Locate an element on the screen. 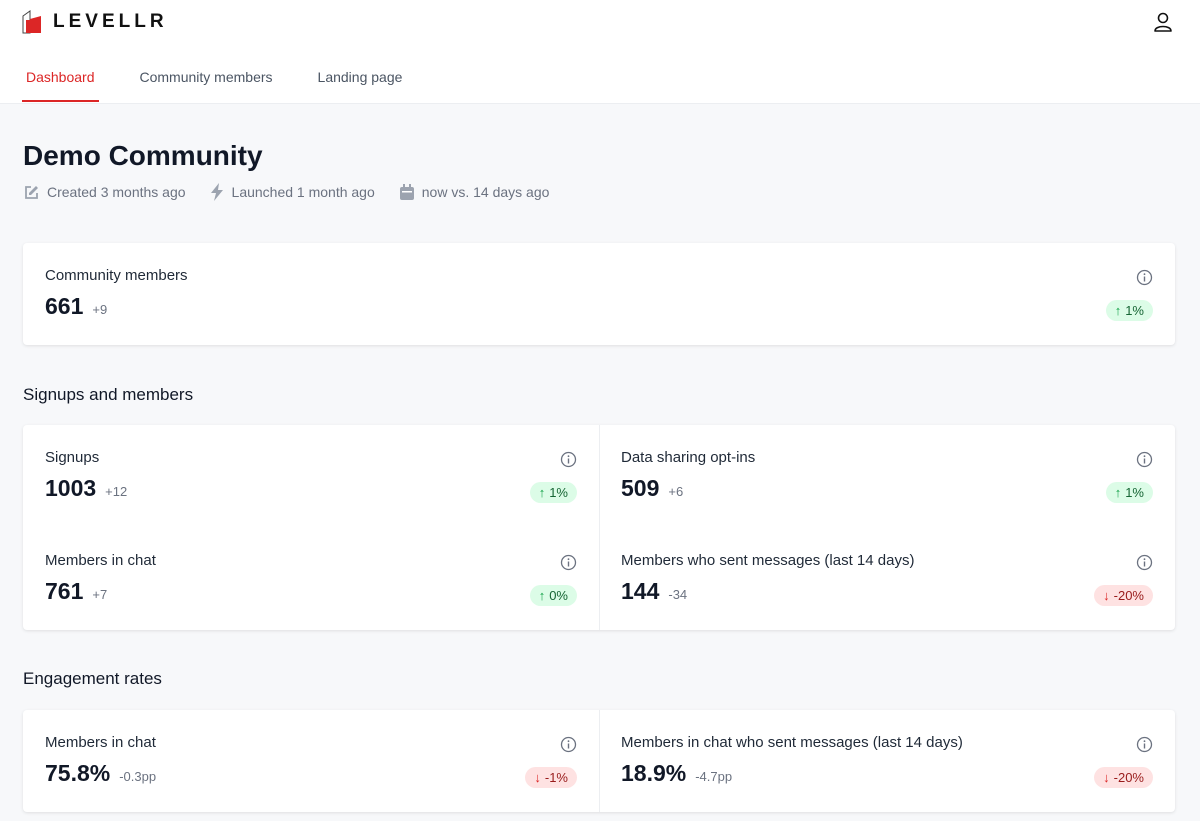  stat-value-row: 661 +9 is located at coordinates (76, 306).